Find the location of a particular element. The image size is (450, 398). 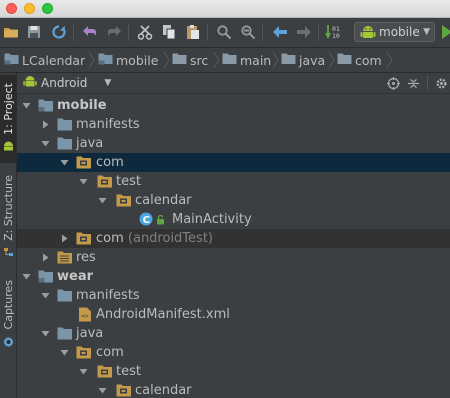

tree-item-label: mobile is located at coordinates (82, 105).